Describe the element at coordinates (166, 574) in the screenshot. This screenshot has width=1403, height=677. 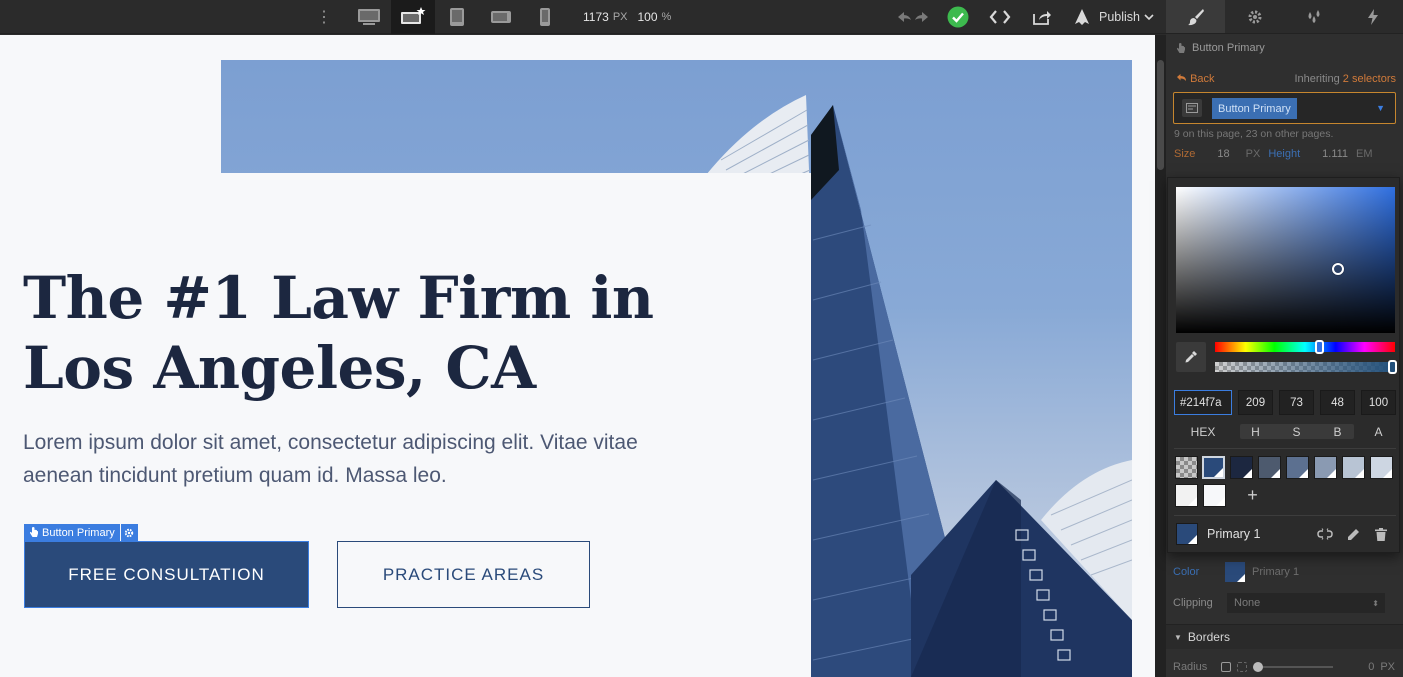
I see `free-consultation-button: FREE CONSULTATION` at that location.